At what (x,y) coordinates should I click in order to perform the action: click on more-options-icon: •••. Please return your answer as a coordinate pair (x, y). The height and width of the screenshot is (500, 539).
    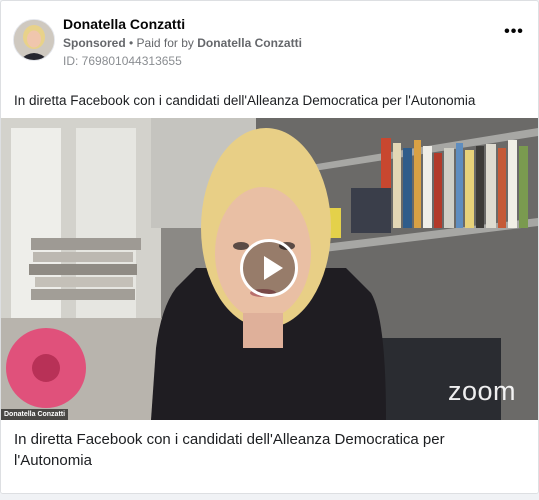
    Looking at the image, I should click on (514, 34).